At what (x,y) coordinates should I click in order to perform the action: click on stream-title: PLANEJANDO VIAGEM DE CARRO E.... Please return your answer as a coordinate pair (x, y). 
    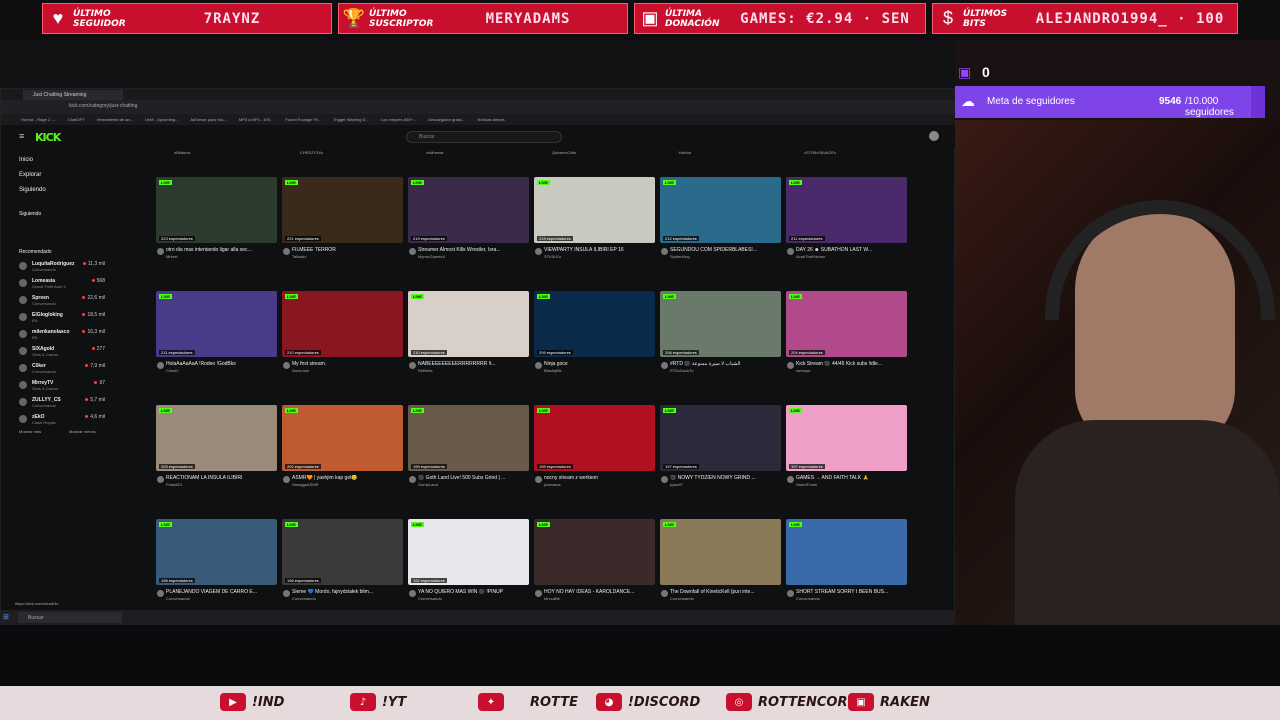
    Looking at the image, I should click on (221, 592).